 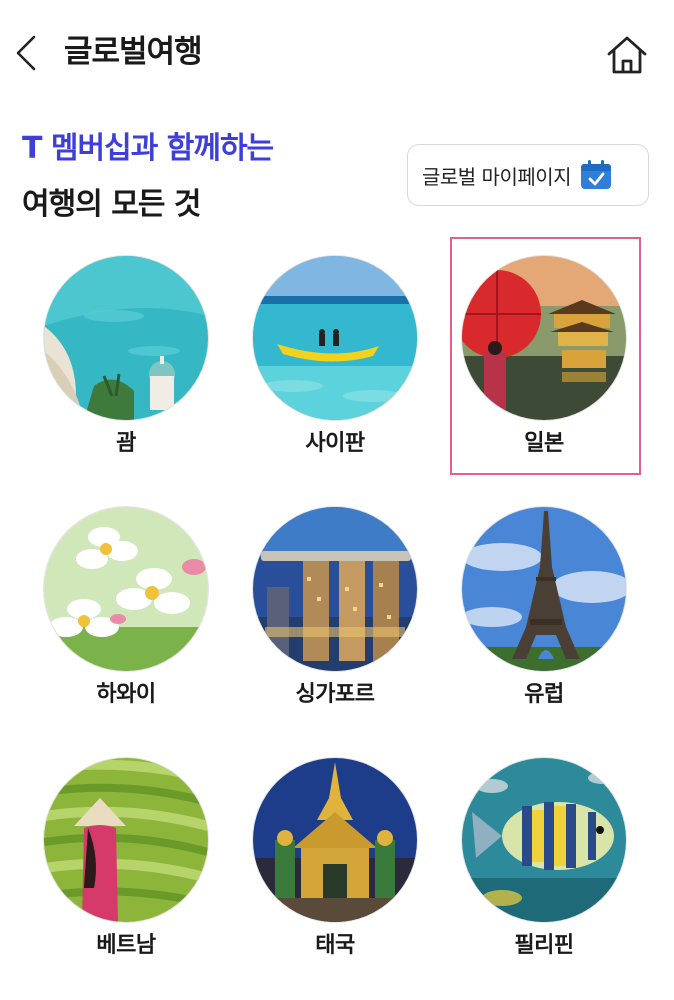 I want to click on destination-saipan: 사이판, so click(x=335, y=371).